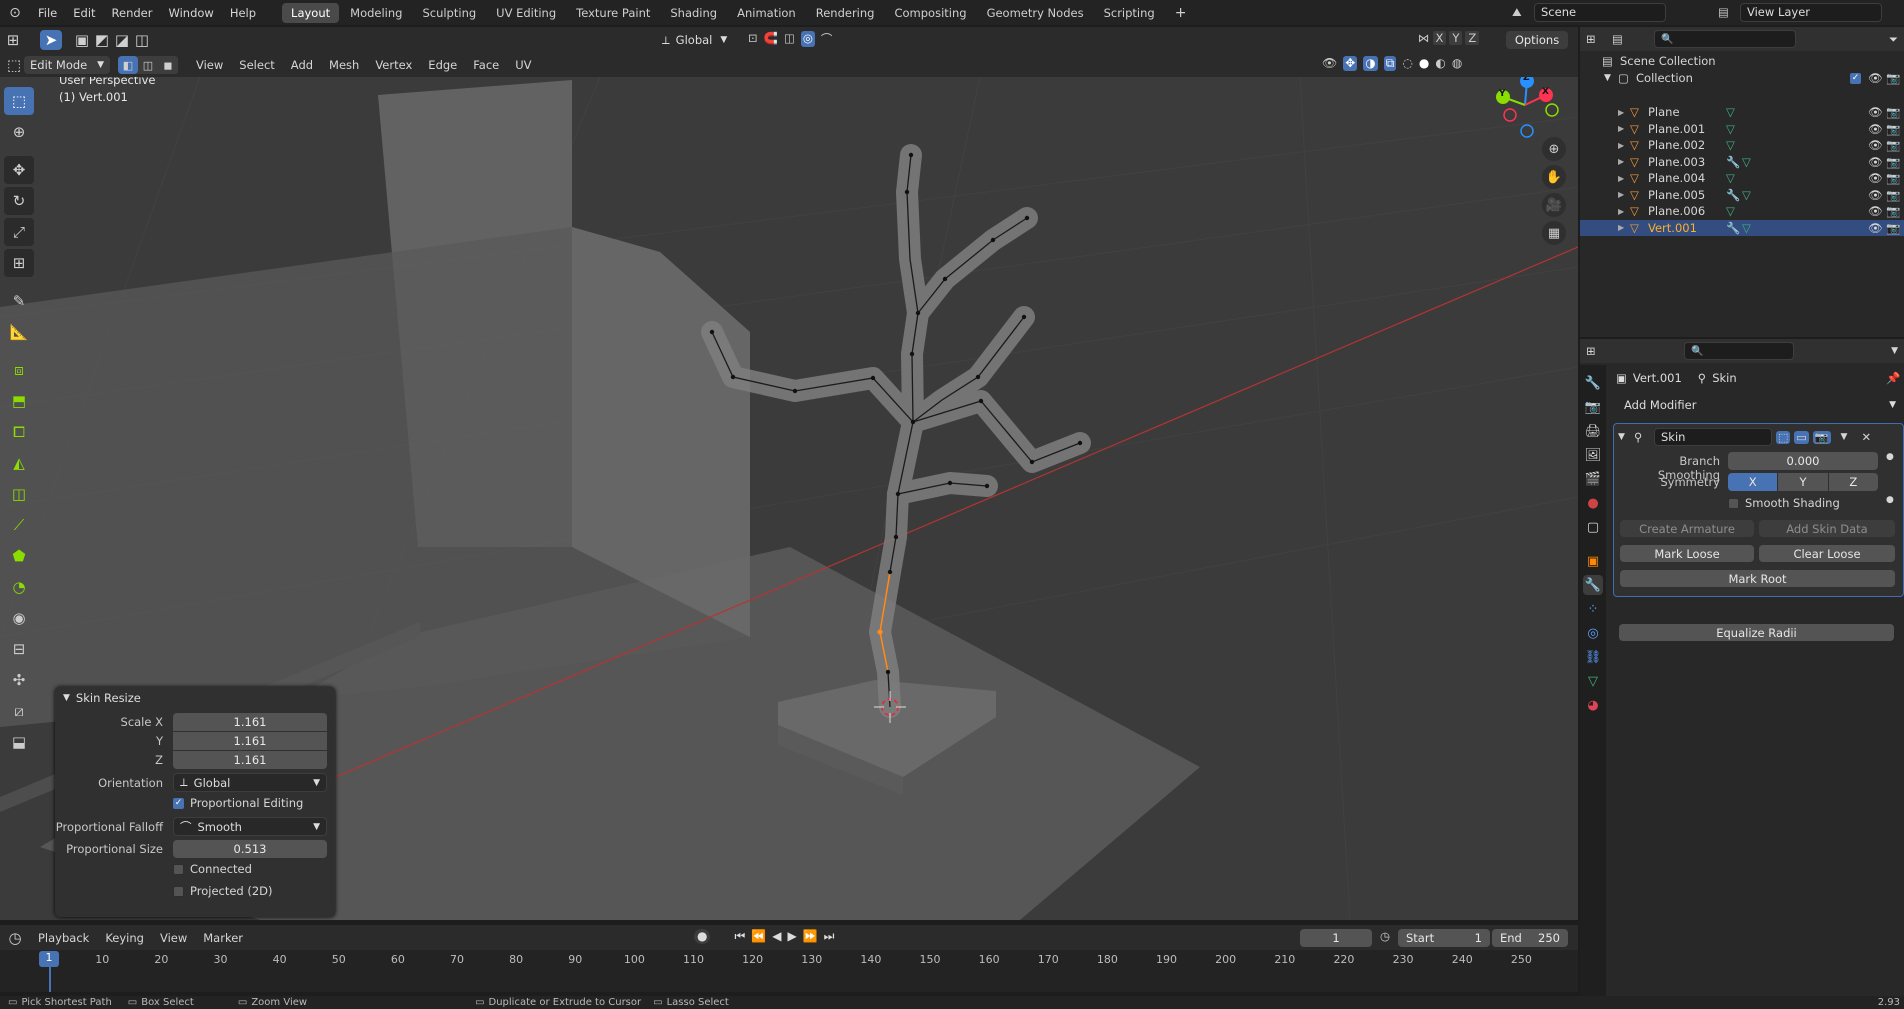 This screenshot has height=1009, width=1904. Describe the element at coordinates (1181, 13) in the screenshot. I see `add-workspace-icon: +` at that location.